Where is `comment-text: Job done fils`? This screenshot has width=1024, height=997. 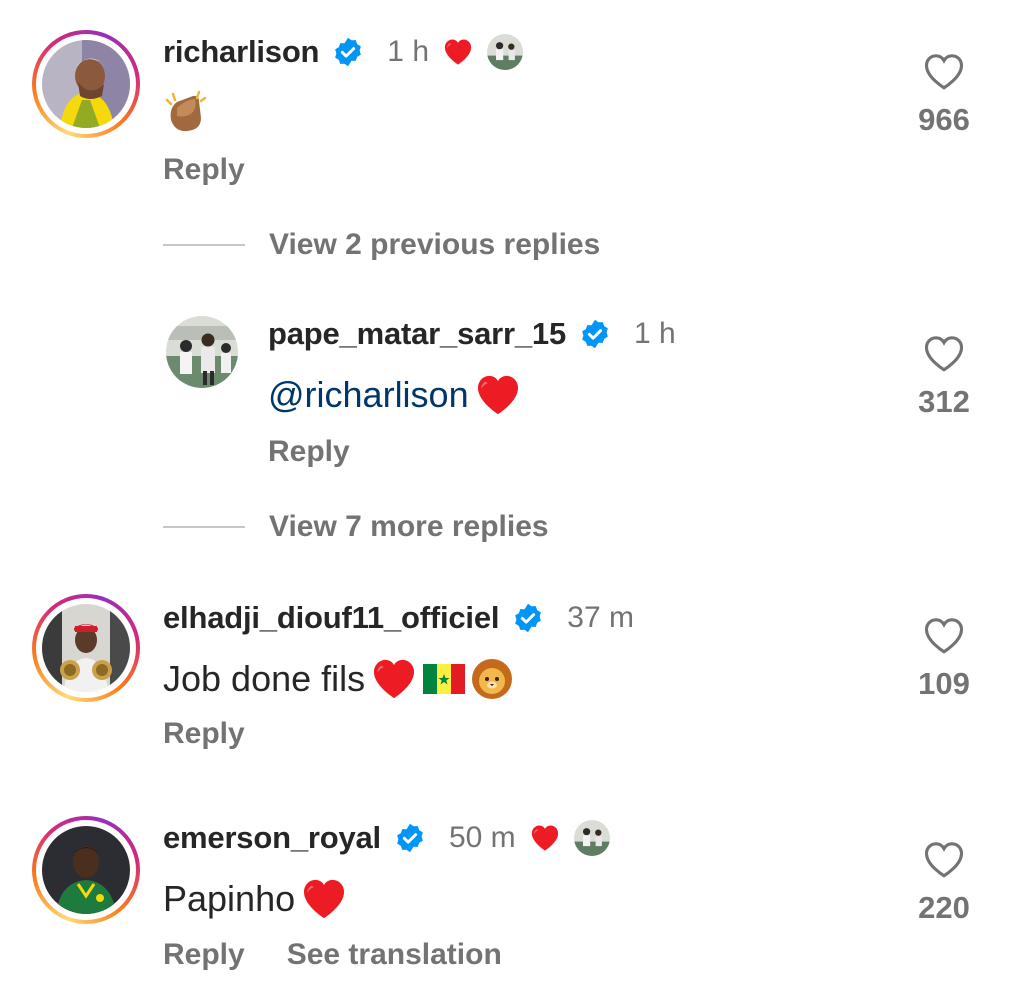 comment-text: Job done fils is located at coordinates (338, 679).